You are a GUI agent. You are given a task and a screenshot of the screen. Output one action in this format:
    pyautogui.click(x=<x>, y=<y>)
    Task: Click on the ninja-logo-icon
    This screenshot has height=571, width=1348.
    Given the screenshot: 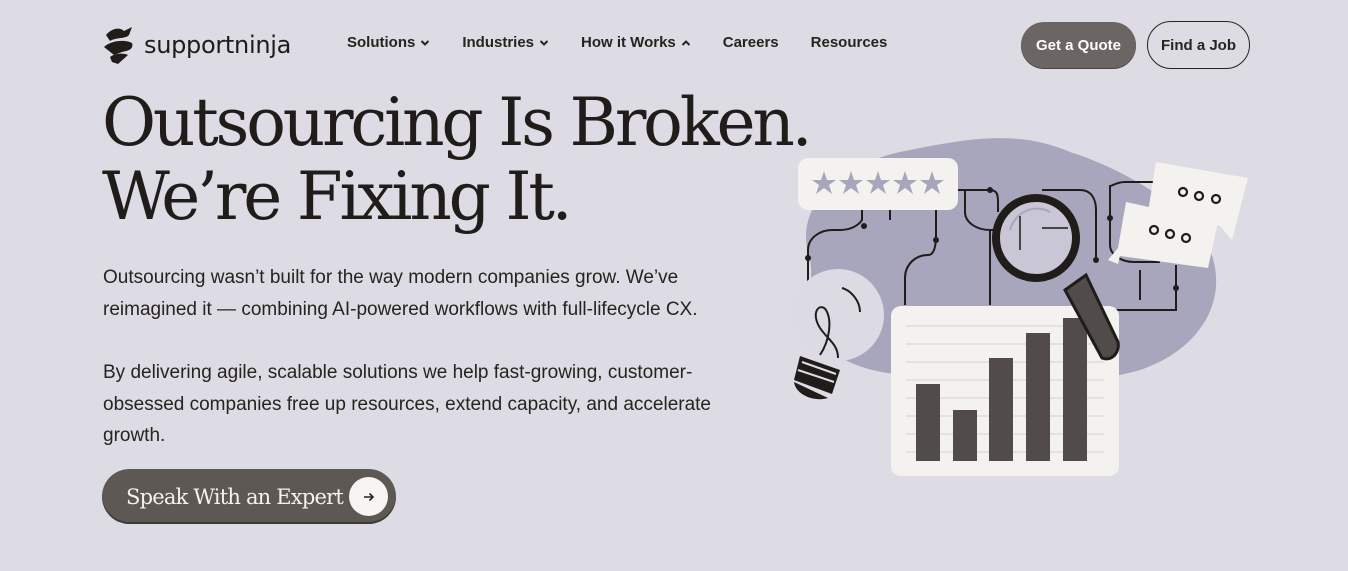 What is the action you would take?
    pyautogui.click(x=118, y=45)
    